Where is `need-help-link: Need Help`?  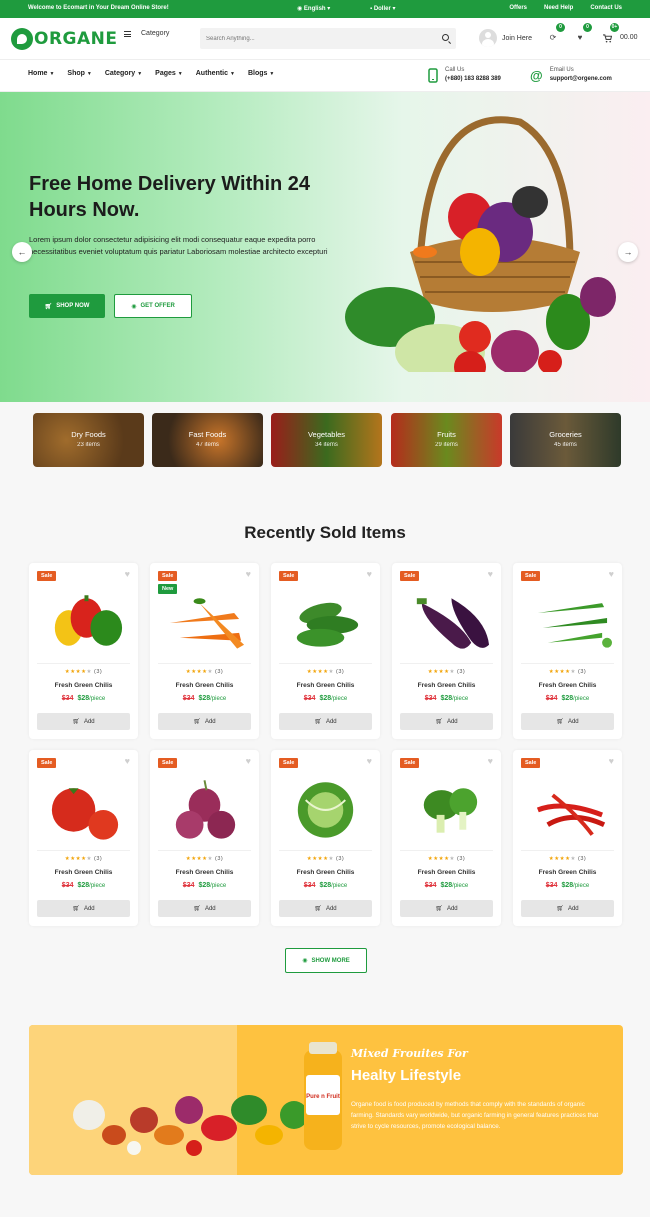
need-help-link: Need Help is located at coordinates (558, 8).